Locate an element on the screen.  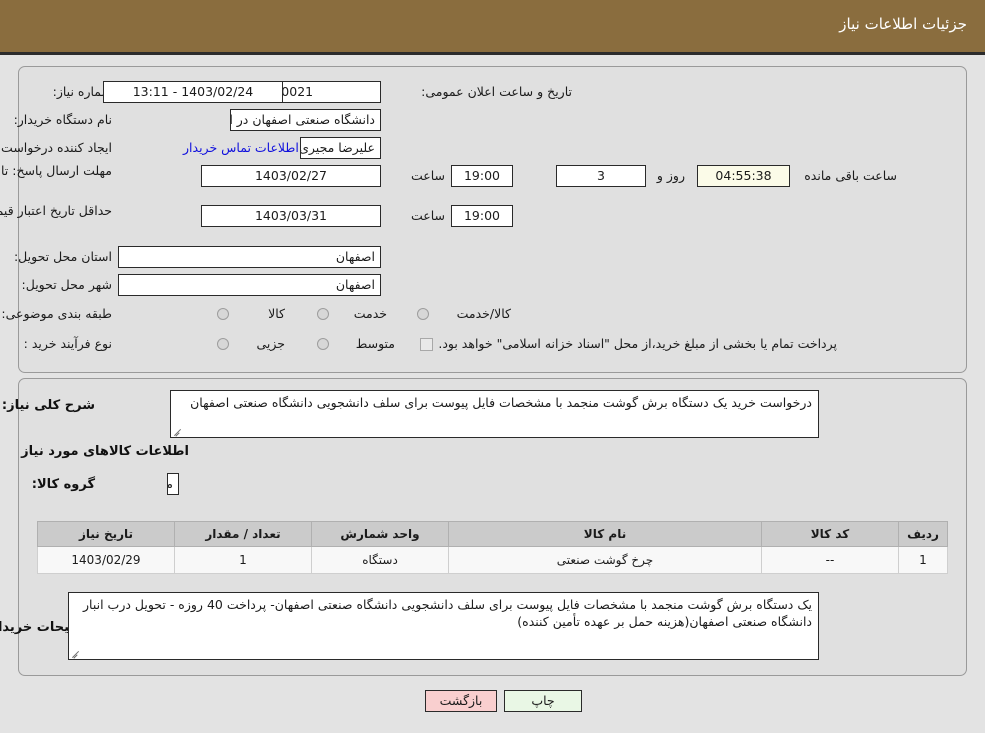
requester-label: ایجاد کننده درخواست: is located at coordinates (56, 147).